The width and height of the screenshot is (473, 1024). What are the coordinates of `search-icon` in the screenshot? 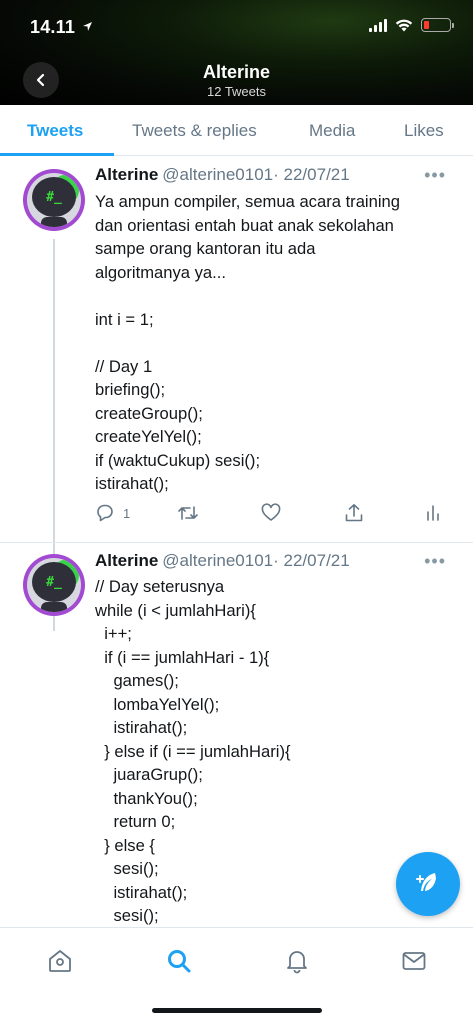 It's located at (179, 961).